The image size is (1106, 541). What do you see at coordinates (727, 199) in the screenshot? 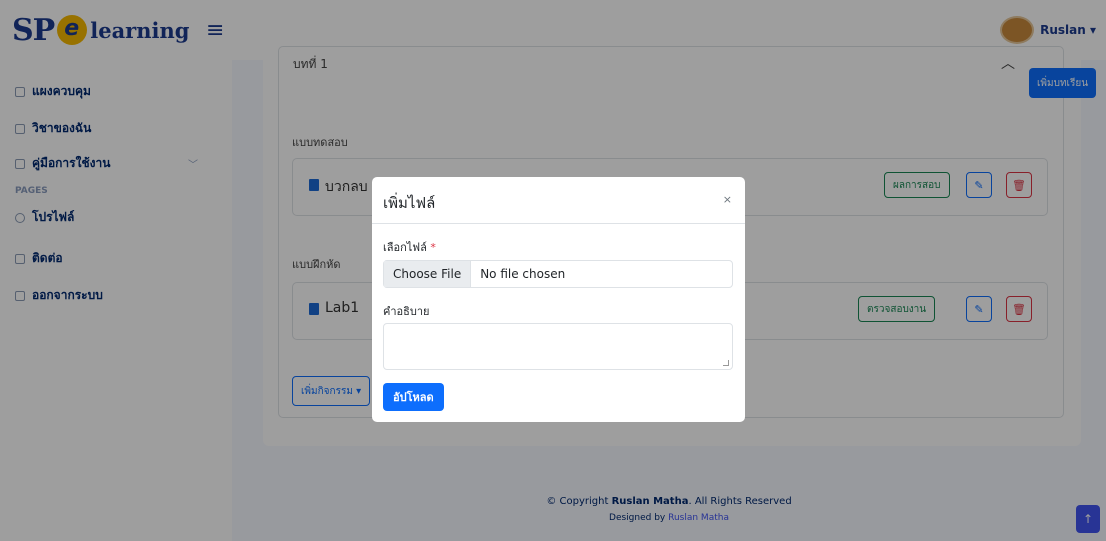
I see `close-icon: ×` at bounding box center [727, 199].